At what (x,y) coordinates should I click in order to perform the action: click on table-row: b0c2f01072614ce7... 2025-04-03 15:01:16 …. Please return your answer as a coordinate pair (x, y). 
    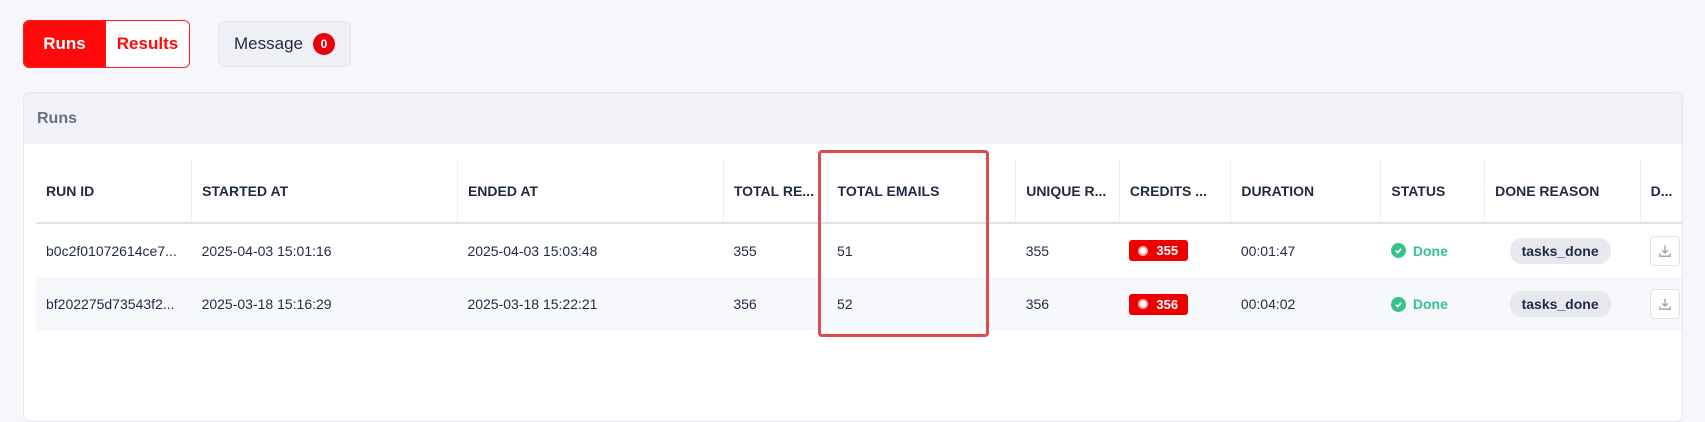
    Looking at the image, I should click on (859, 250).